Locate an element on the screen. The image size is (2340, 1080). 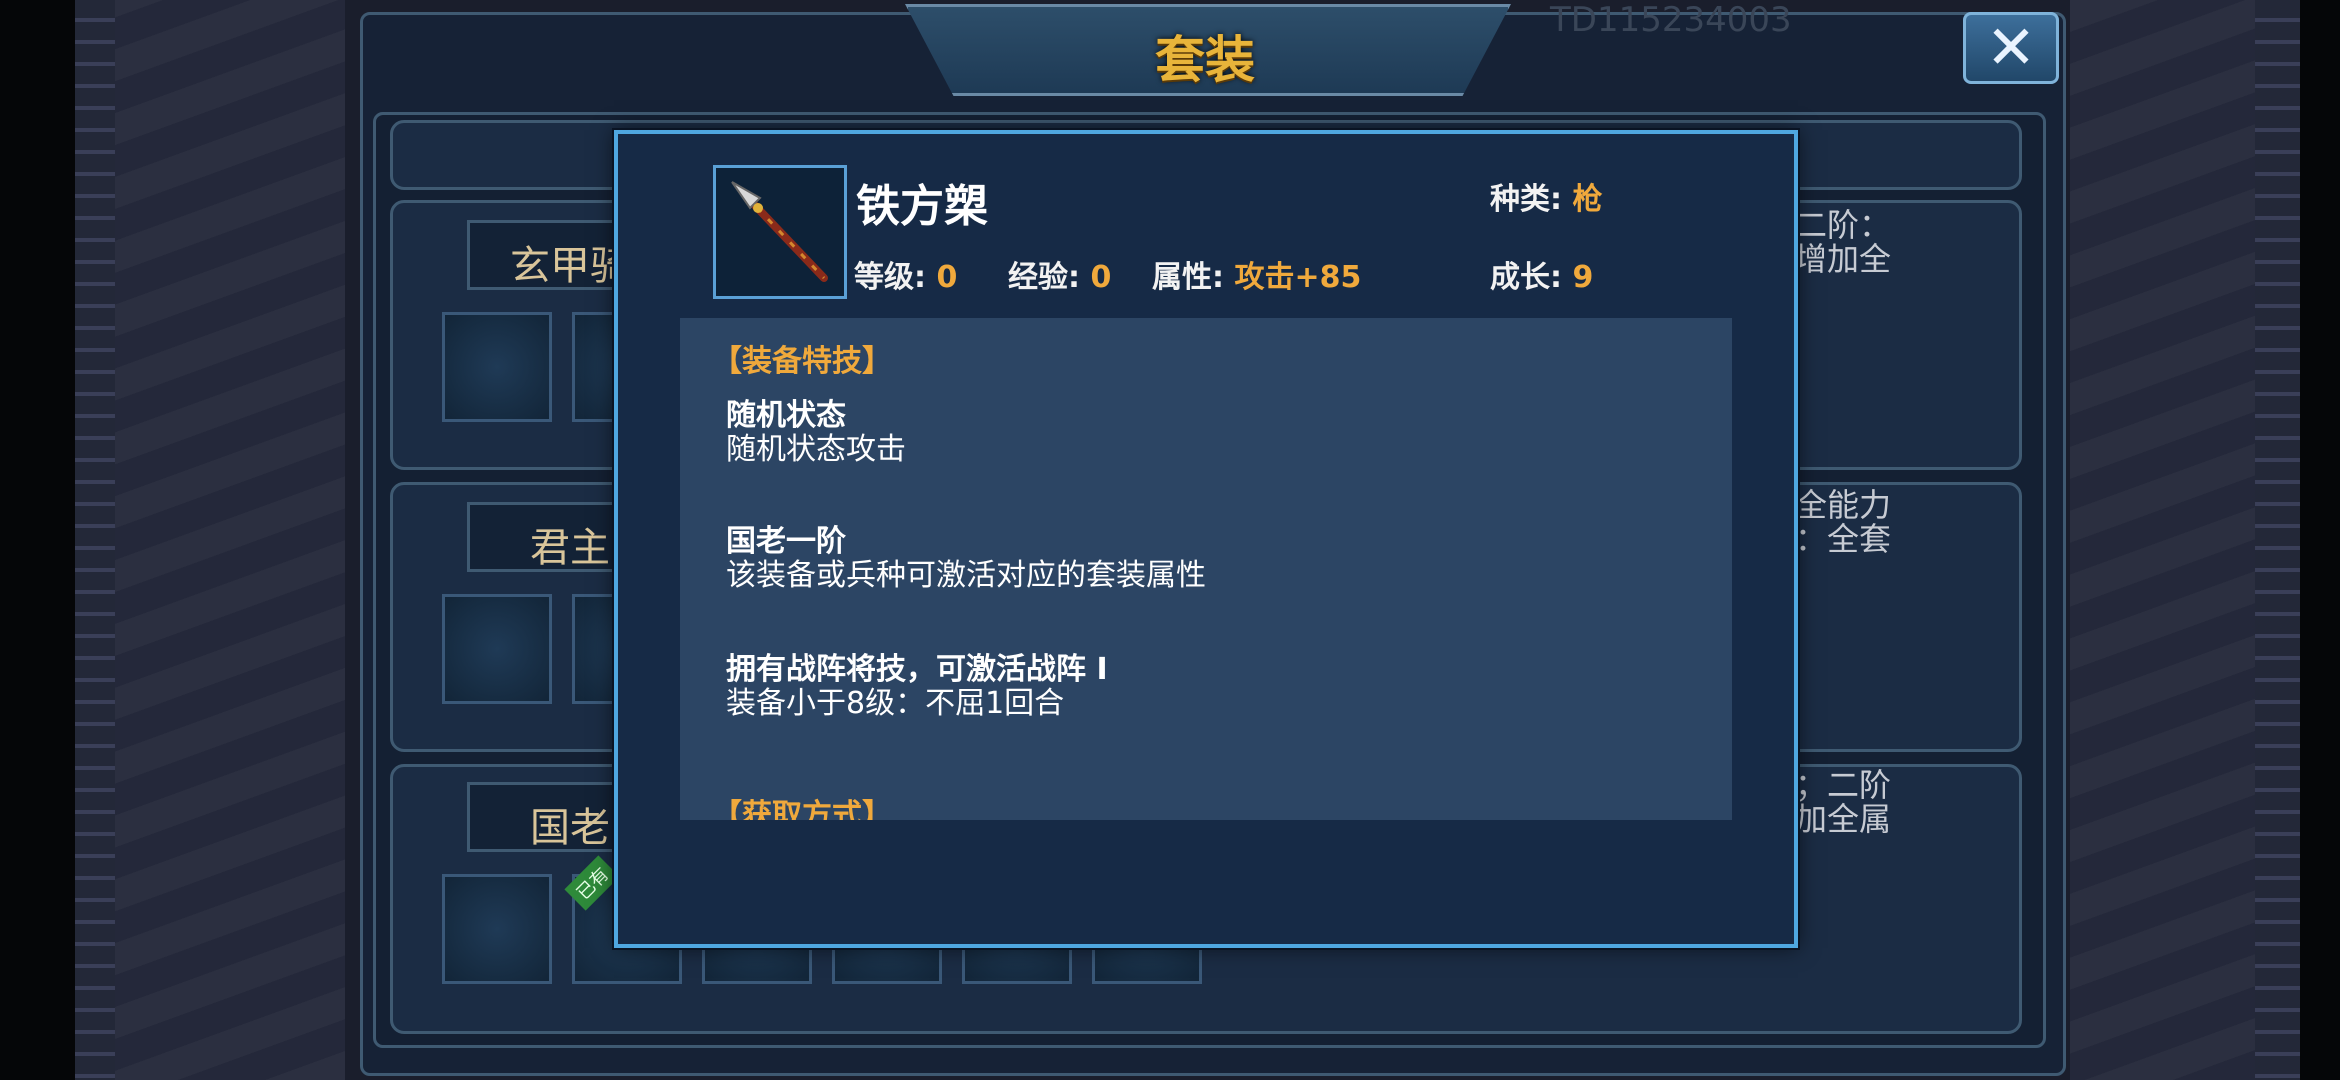
window-title: 套装 is located at coordinates (1205, 59).